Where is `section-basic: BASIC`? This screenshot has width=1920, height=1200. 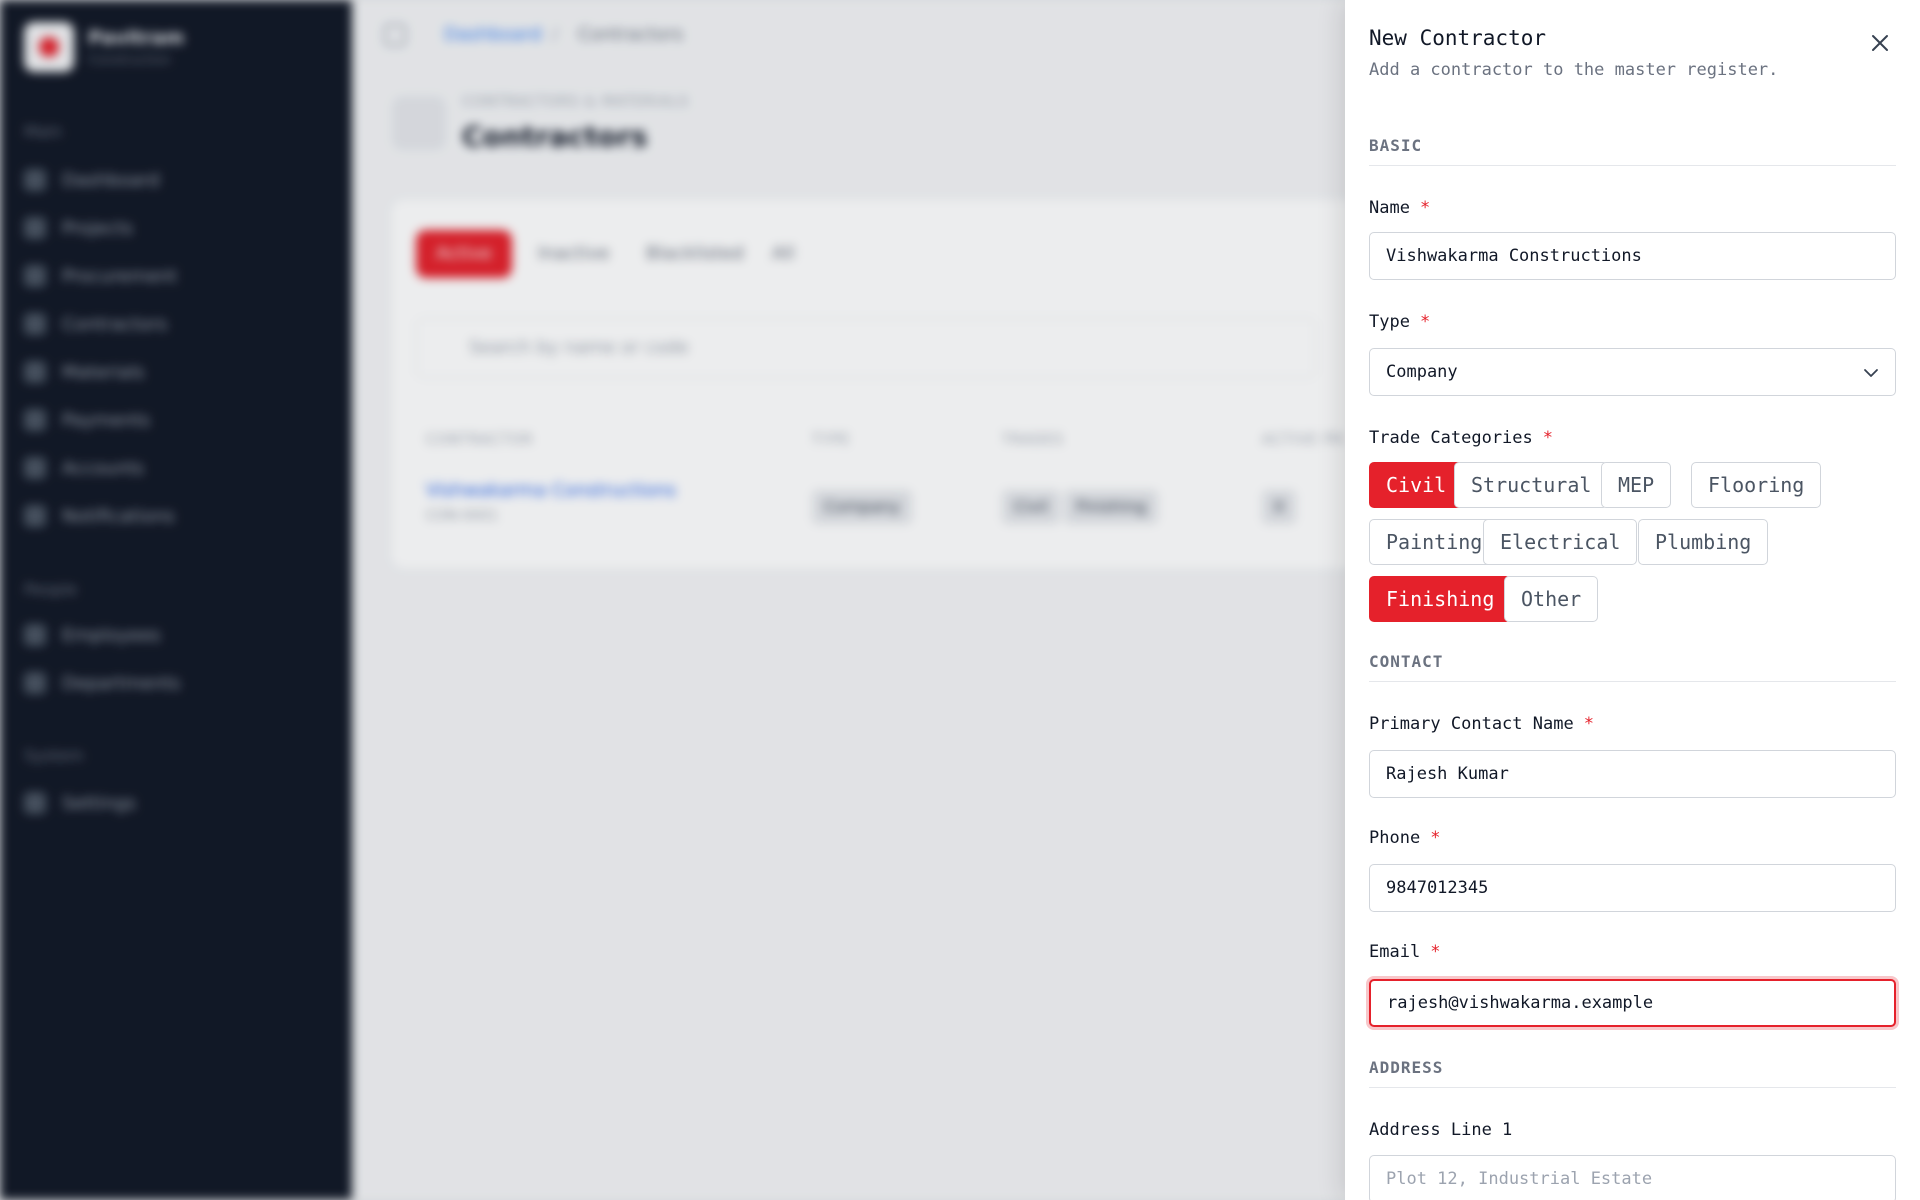
section-basic: BASIC is located at coordinates (1632, 151).